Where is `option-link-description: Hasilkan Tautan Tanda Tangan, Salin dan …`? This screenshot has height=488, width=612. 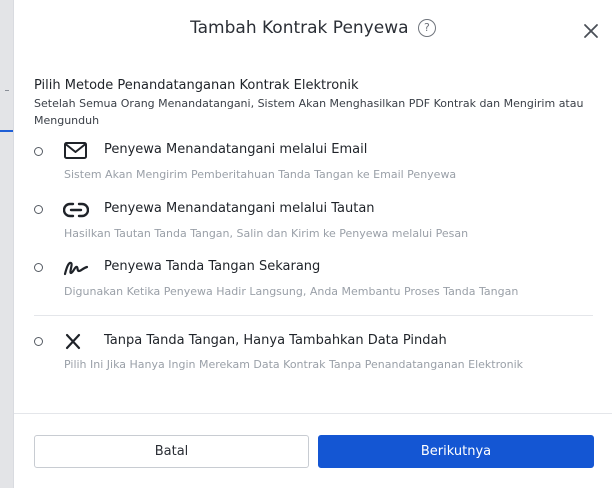
option-link-description: Hasilkan Tautan Tanda Tangan, Salin dan … is located at coordinates (266, 233).